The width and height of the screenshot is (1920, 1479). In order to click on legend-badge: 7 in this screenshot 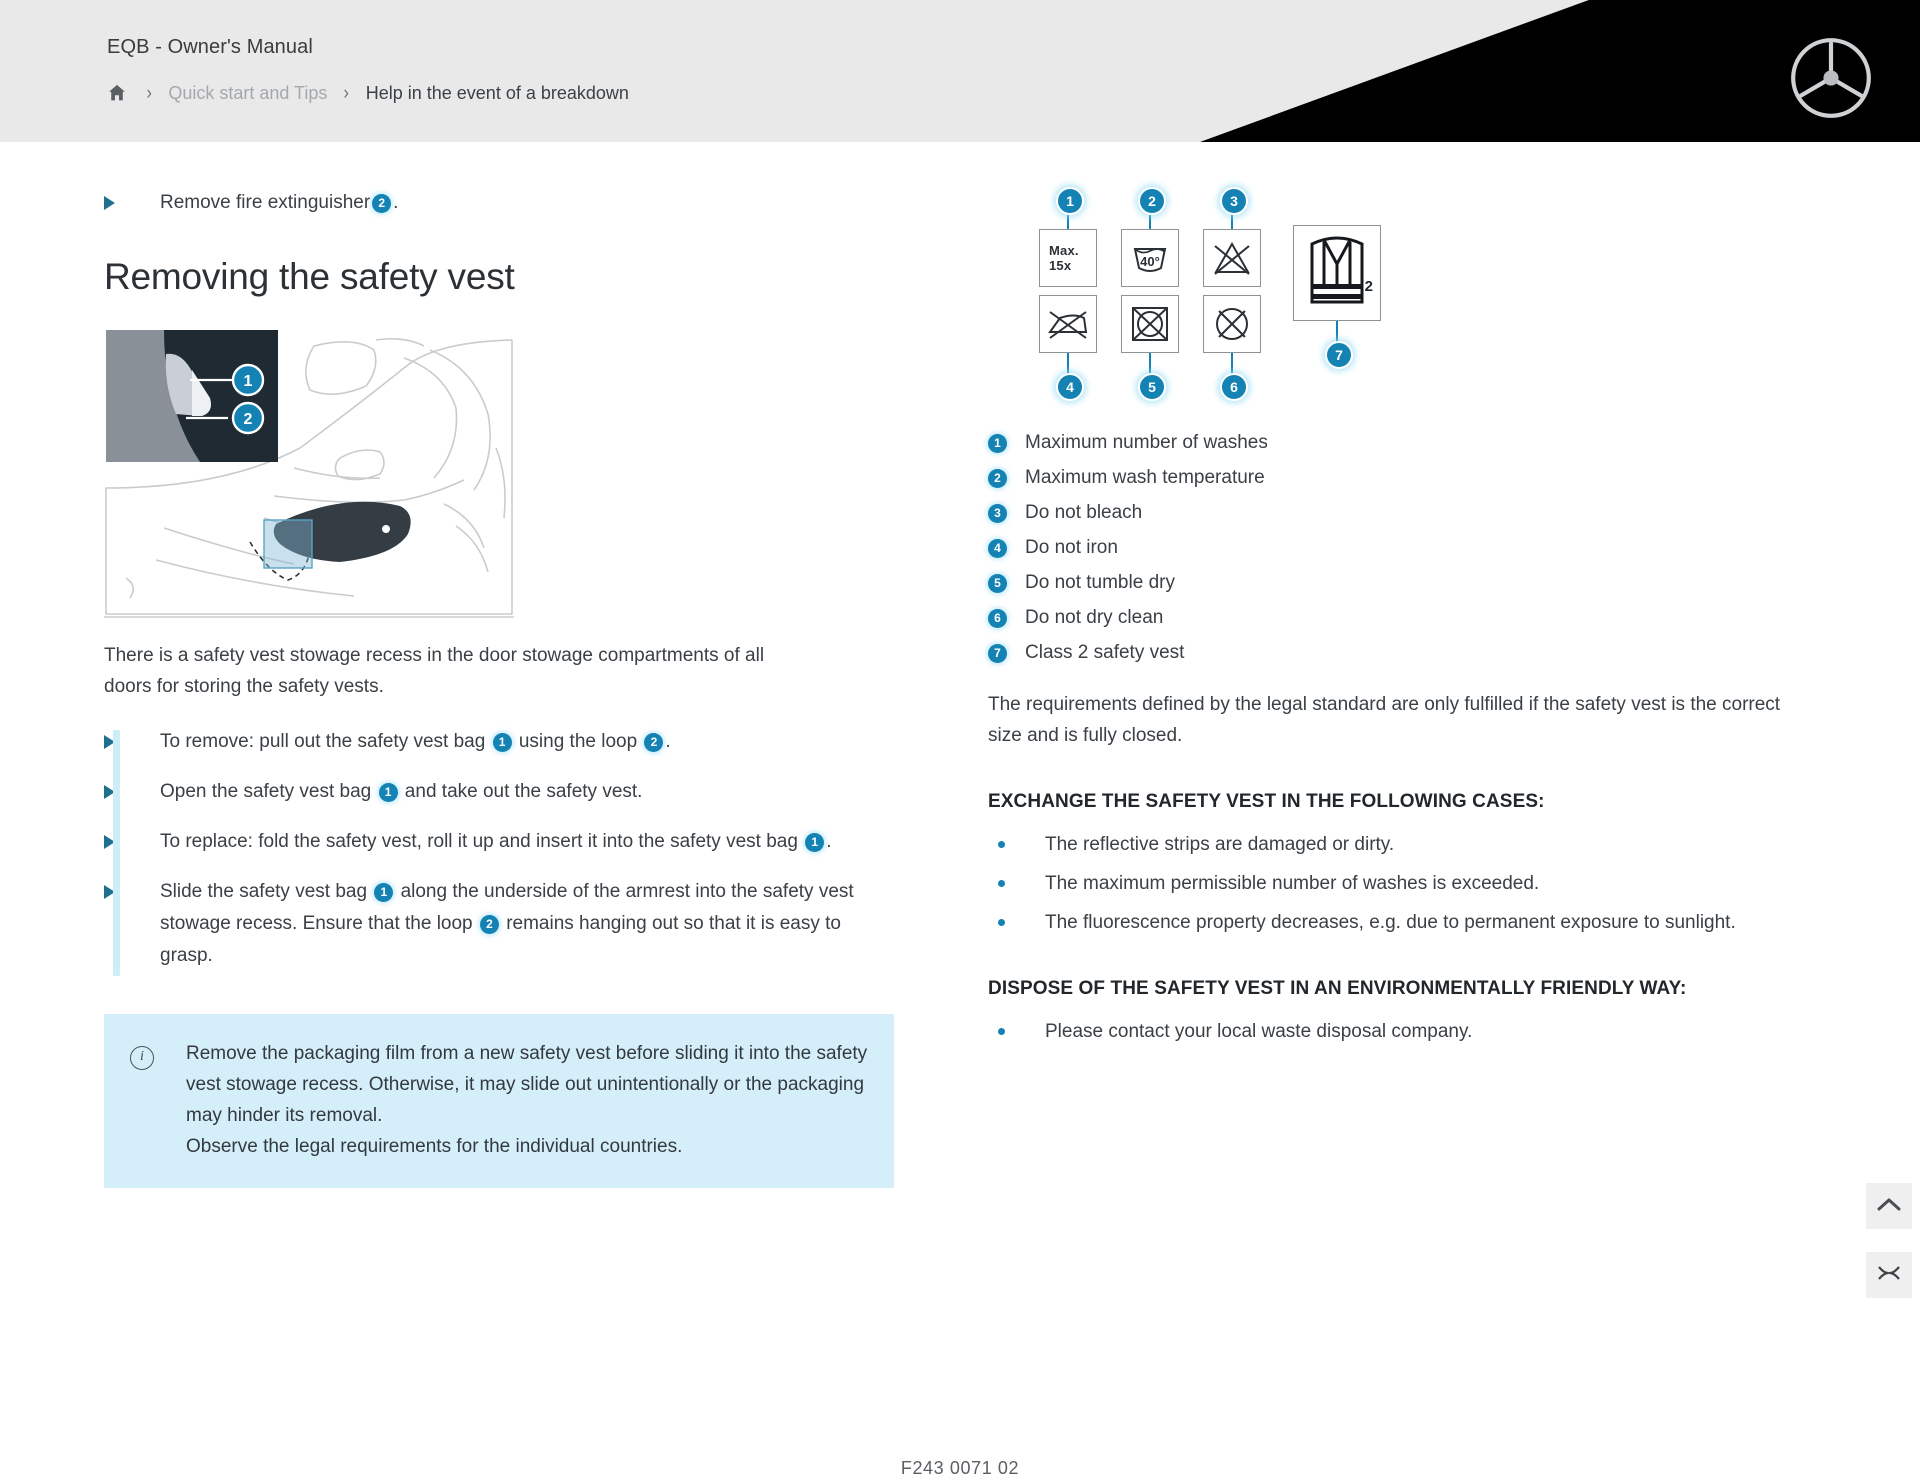, I will do `click(997, 653)`.